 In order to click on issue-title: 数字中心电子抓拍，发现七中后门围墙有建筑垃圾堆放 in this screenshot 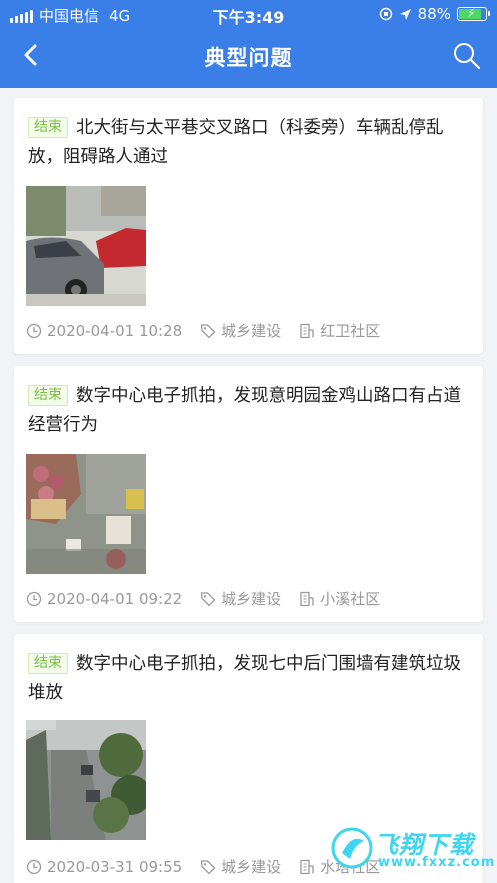, I will do `click(244, 678)`.